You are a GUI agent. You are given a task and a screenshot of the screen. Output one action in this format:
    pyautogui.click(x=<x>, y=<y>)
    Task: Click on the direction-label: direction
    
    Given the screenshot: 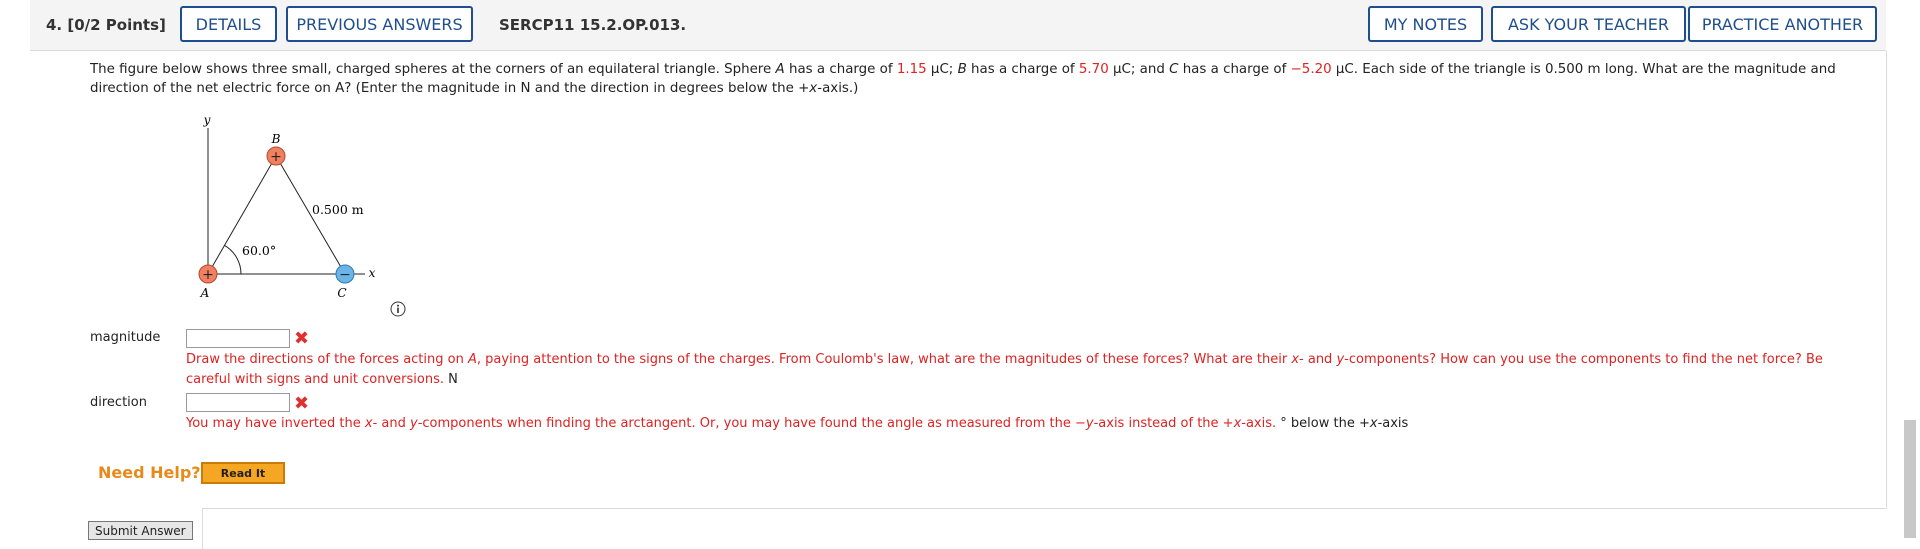 What is the action you would take?
    pyautogui.click(x=118, y=402)
    